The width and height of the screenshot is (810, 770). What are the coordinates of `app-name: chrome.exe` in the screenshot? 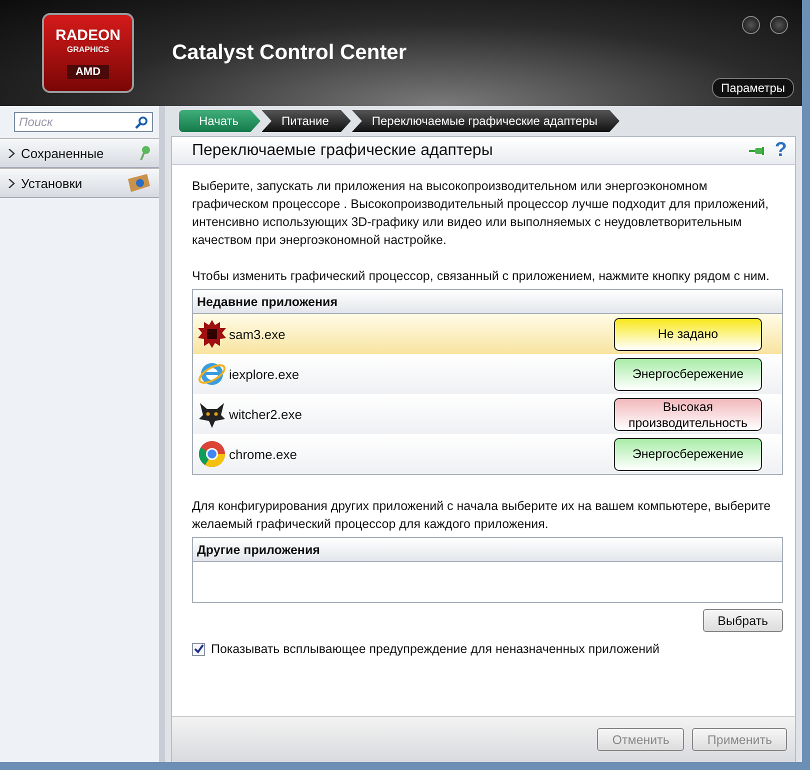 It's located at (263, 454).